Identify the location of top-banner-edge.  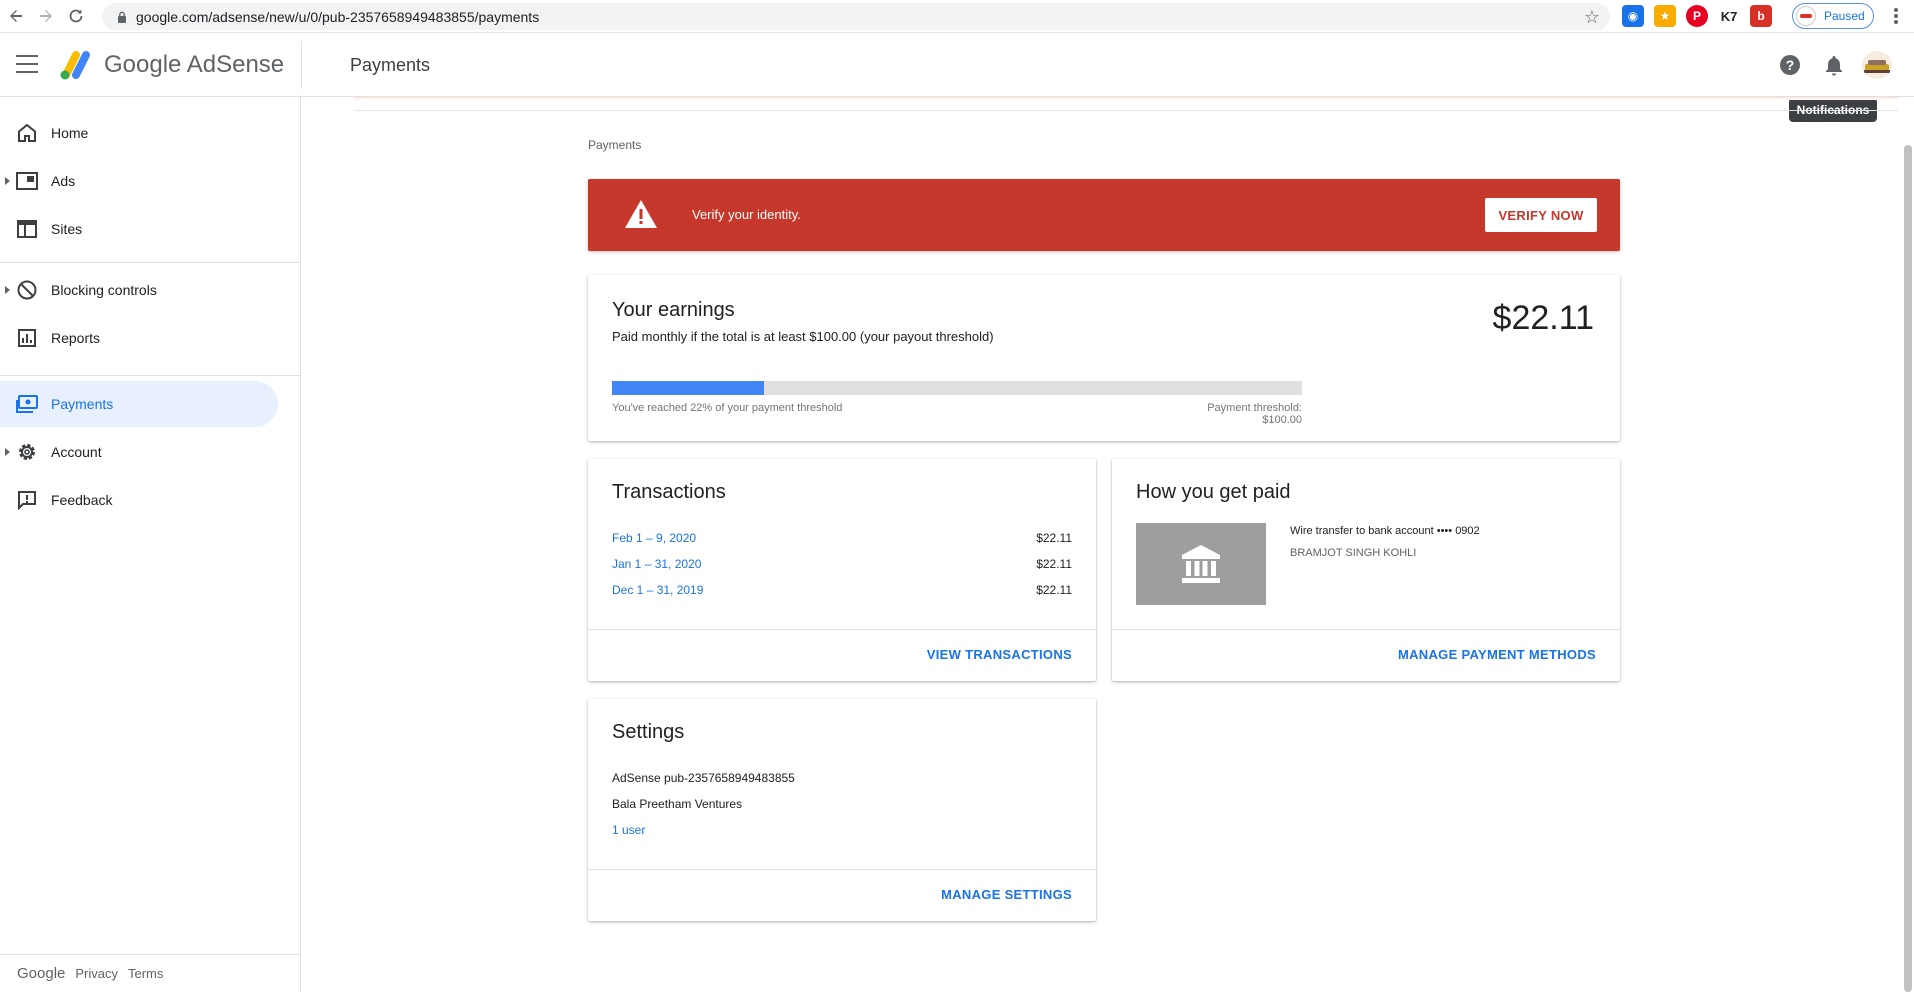
(1131, 104).